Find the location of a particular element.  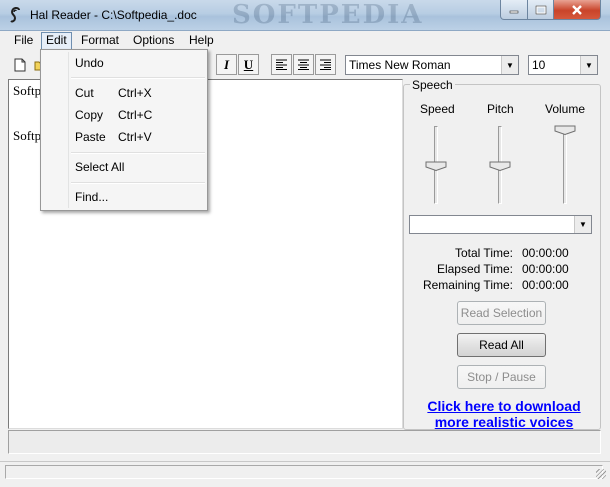

ear-app-icon is located at coordinates (15, 14).